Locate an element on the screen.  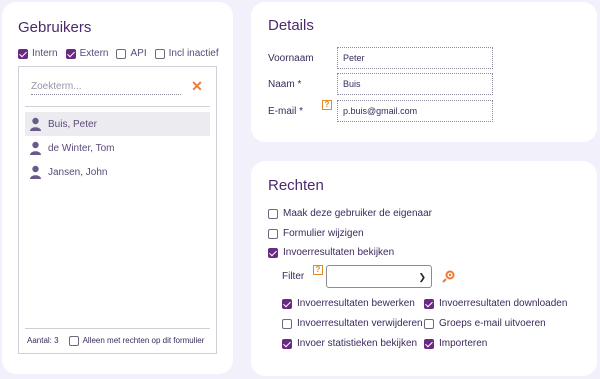
last-name-label: Naam * is located at coordinates (285, 84).